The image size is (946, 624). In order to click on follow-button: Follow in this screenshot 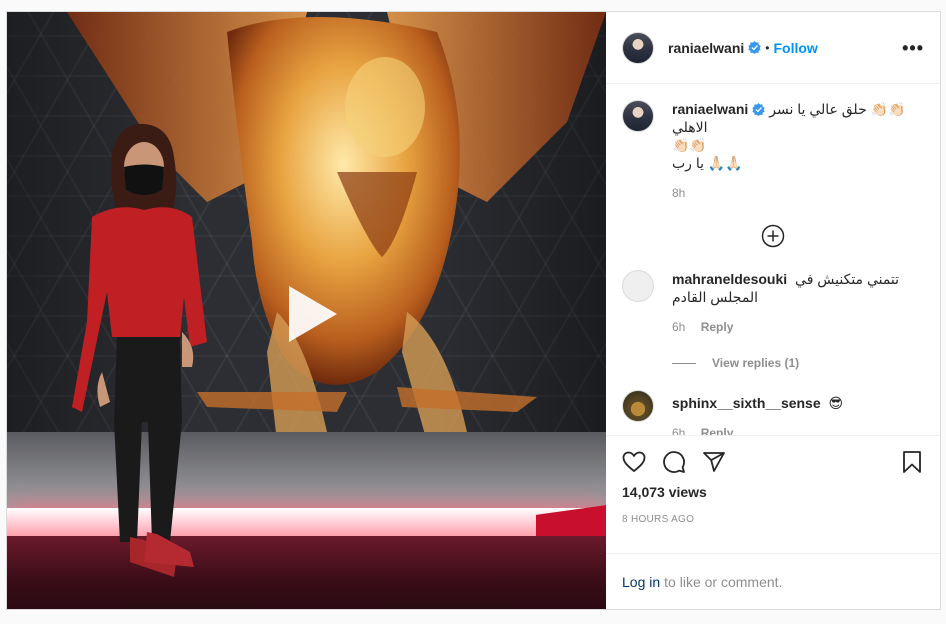, I will do `click(795, 48)`.